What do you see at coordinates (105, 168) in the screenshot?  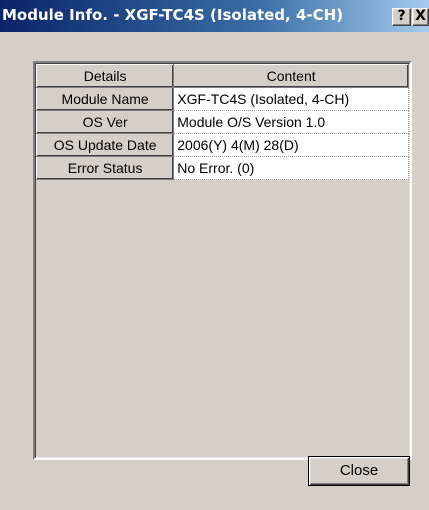 I see `row-label-error-status: Error Status` at bounding box center [105, 168].